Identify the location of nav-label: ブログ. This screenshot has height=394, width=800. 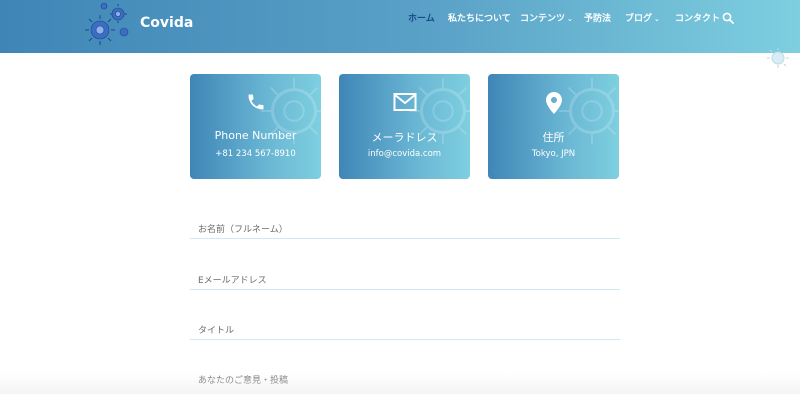
(639, 19).